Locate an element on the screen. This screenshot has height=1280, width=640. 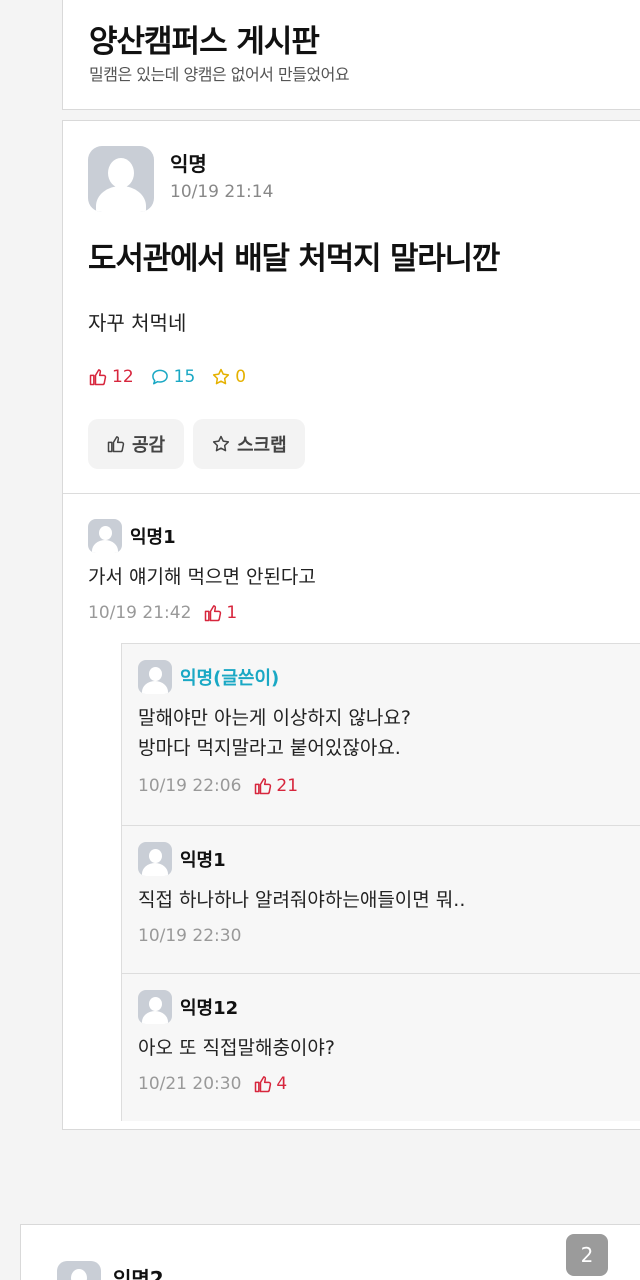
comment-time: 10/19 21:42 is located at coordinates (140, 613).